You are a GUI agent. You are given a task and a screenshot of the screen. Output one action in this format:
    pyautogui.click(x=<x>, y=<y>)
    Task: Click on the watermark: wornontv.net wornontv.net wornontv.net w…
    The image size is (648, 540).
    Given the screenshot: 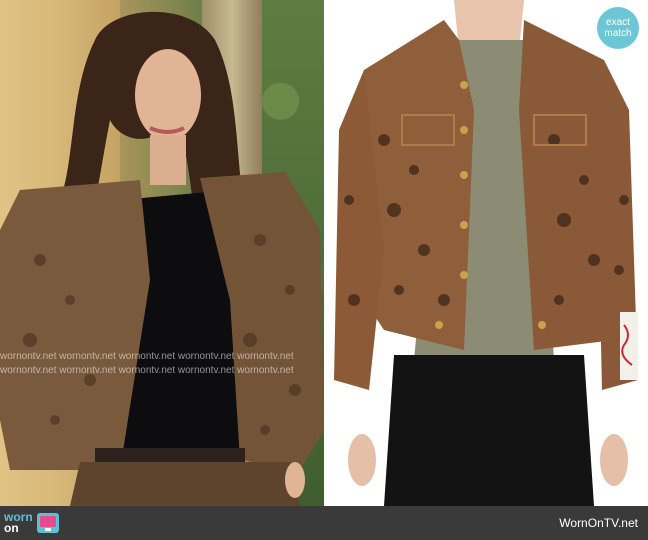 What is the action you would take?
    pyautogui.click(x=162, y=365)
    